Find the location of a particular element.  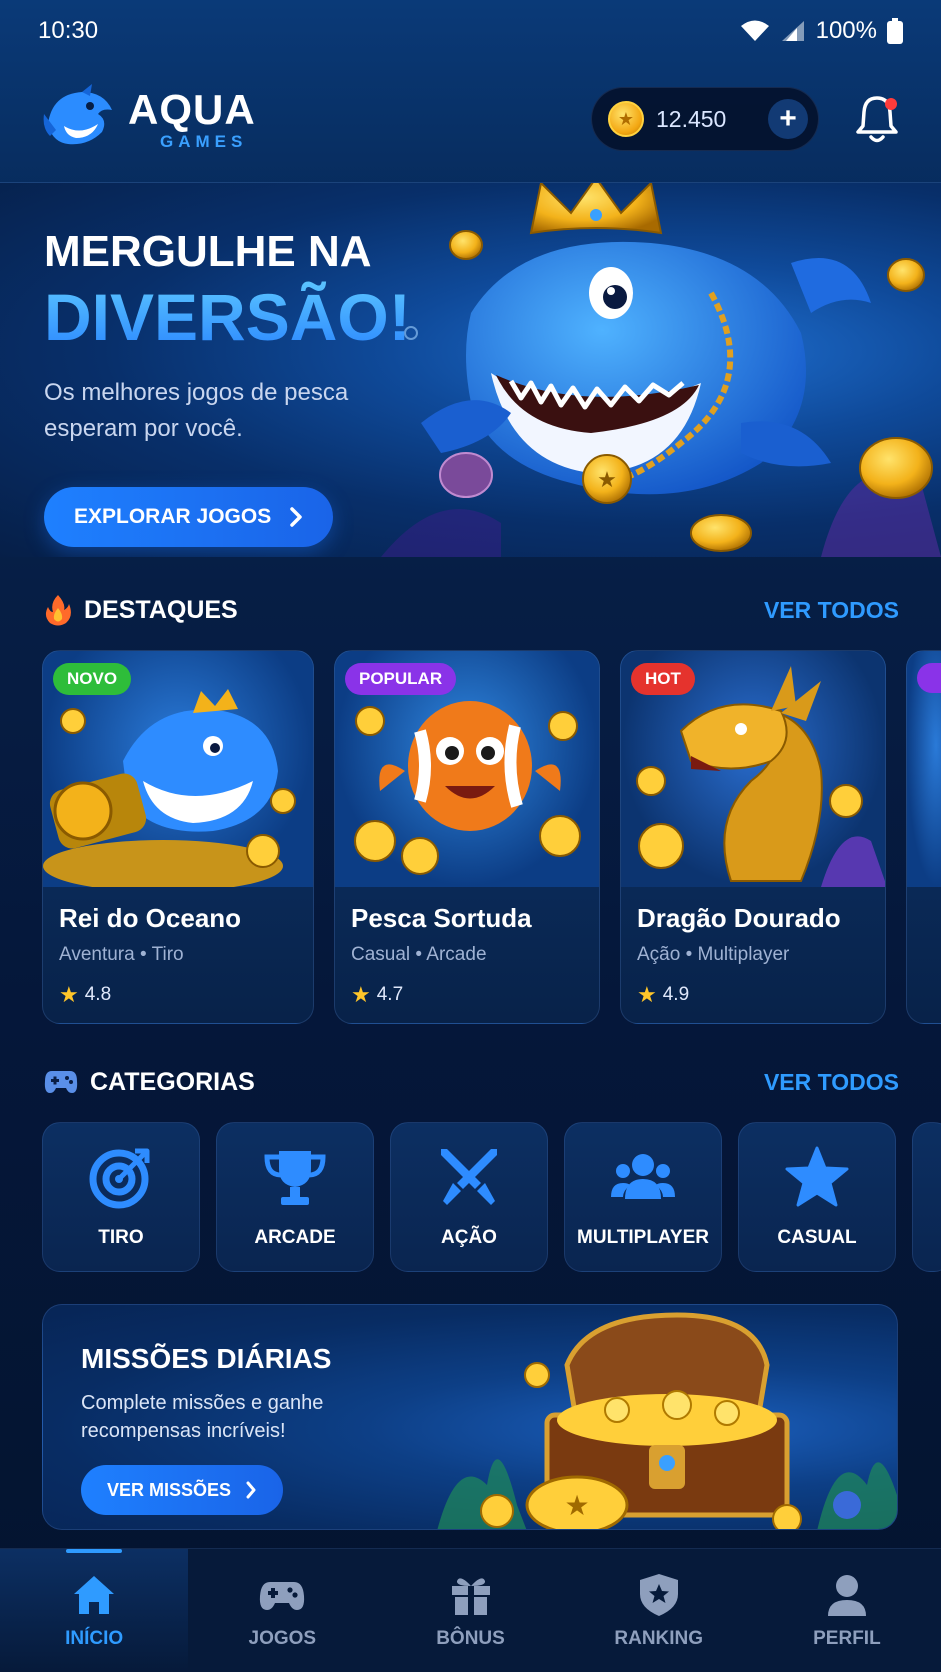

categories-see-all-link: VER TODOS is located at coordinates (831, 1082).